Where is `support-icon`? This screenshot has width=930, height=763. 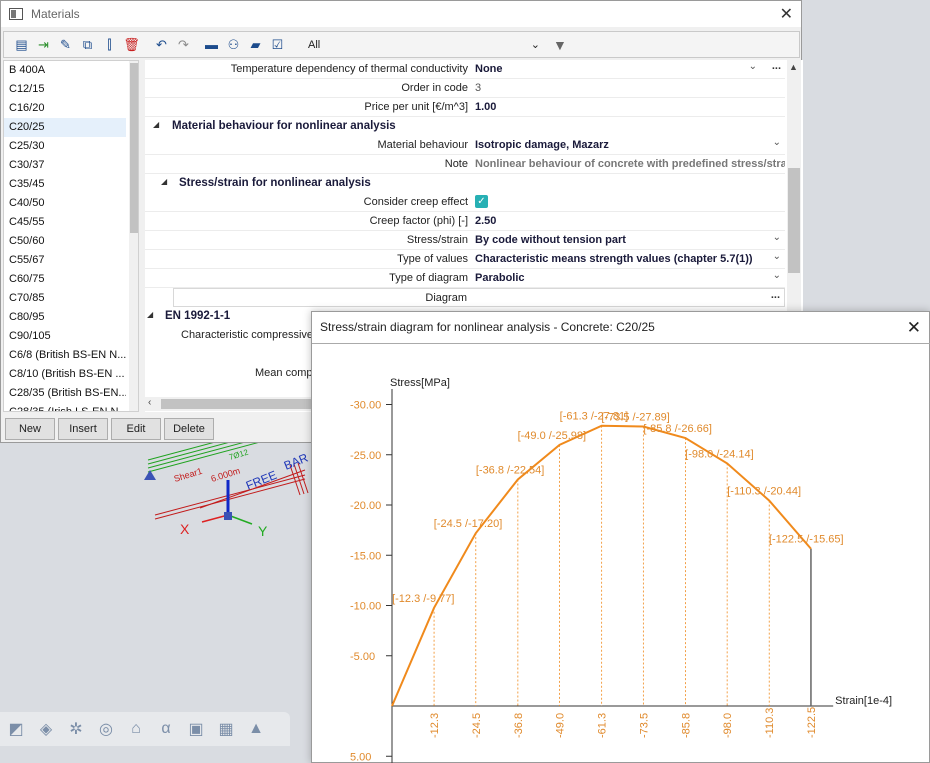 support-icon is located at coordinates (150, 475).